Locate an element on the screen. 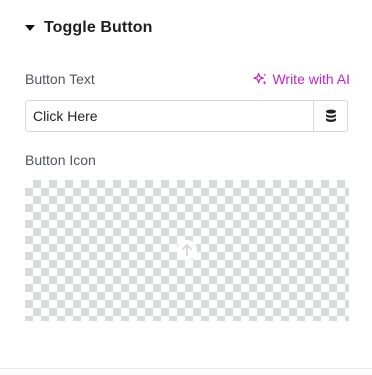 The width and height of the screenshot is (372, 375). button-text-label: Button Text is located at coordinates (60, 79).